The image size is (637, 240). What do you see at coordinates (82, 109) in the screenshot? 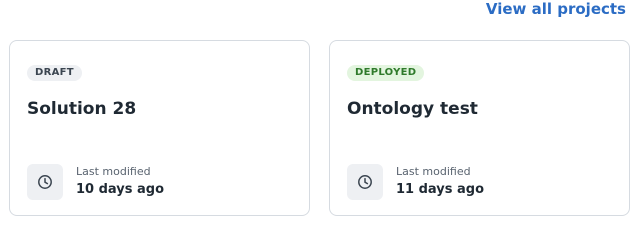
I see `project-title: Solution 28` at bounding box center [82, 109].